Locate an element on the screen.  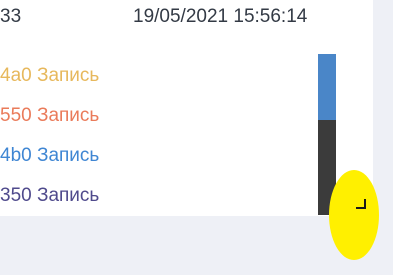
record-item: 4b0 Запись is located at coordinates (49, 164).